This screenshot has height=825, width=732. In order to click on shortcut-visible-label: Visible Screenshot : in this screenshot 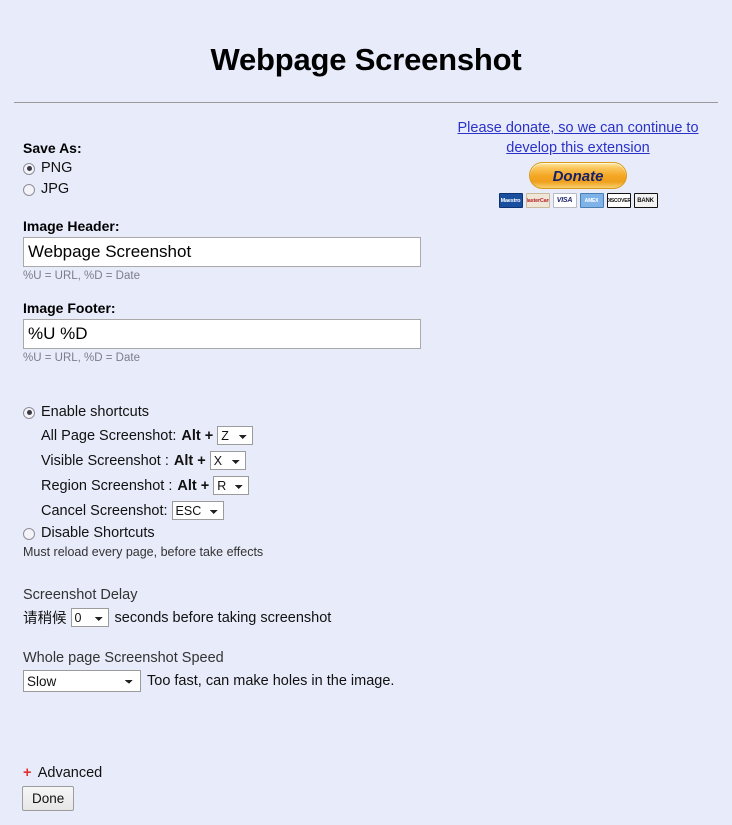, I will do `click(105, 460)`.